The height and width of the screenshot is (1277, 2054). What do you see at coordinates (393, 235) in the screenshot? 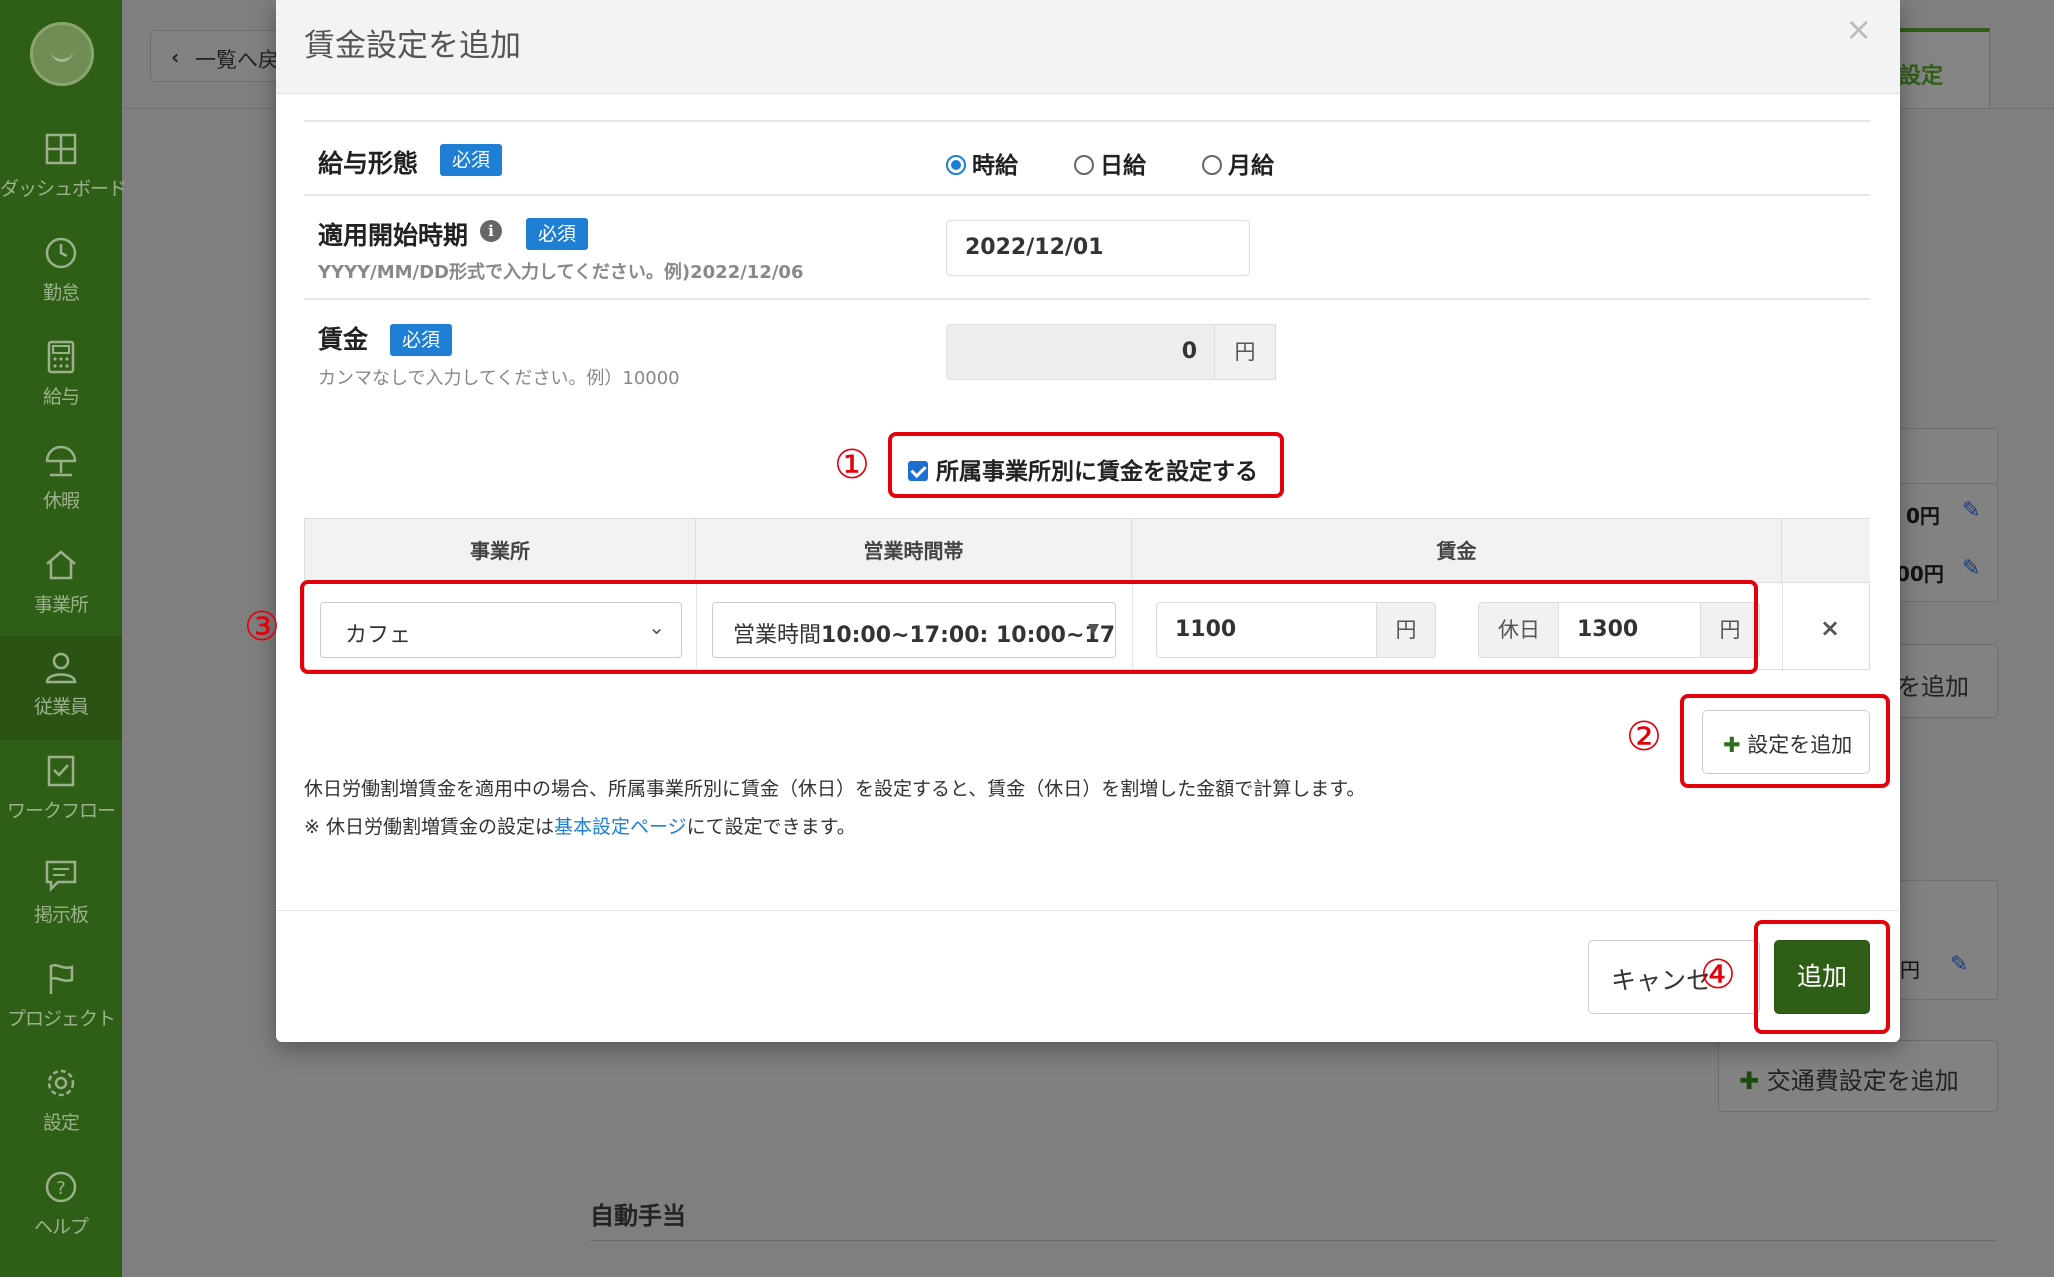
I see `start-date-label: 適用開始時期` at bounding box center [393, 235].